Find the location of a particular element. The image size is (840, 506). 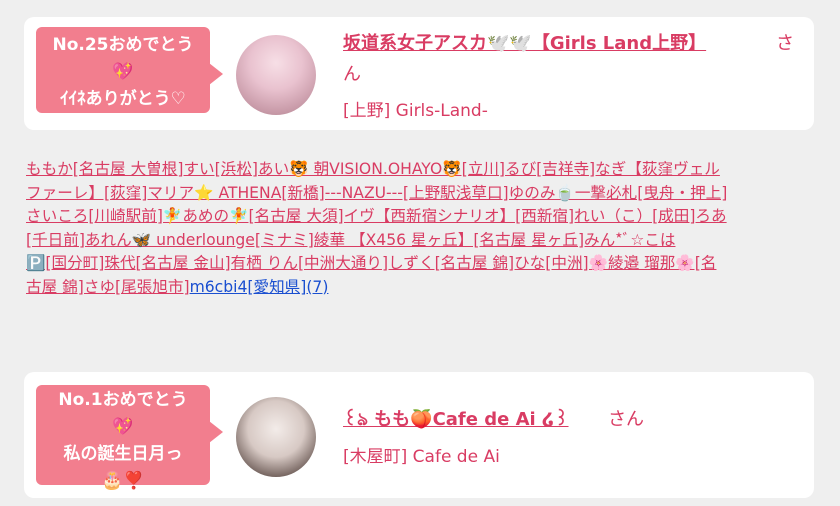

cake-heart-icon: 🎂❣️ is located at coordinates (123, 481).